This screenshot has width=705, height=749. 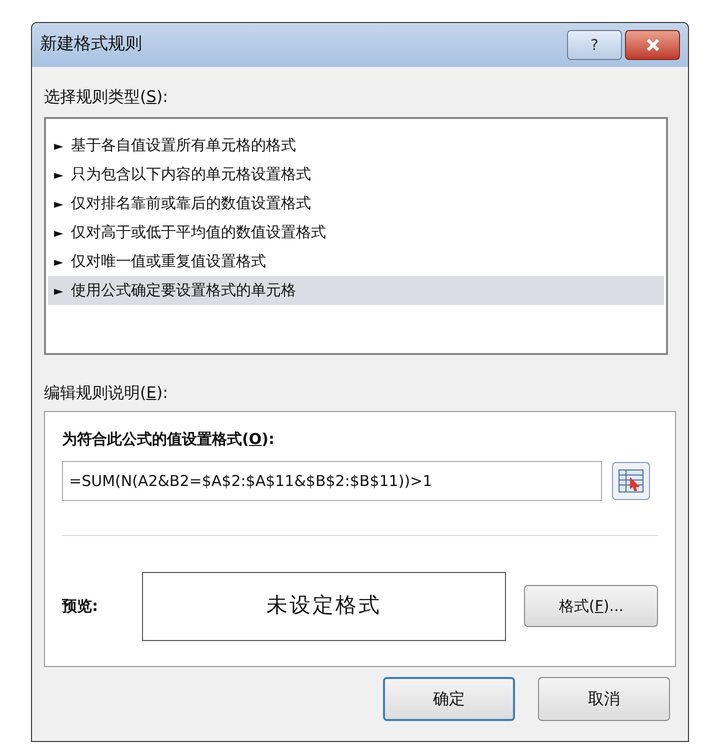 I want to click on formula-label: 为符合此公式的值设置格式(O):, so click(x=169, y=439).